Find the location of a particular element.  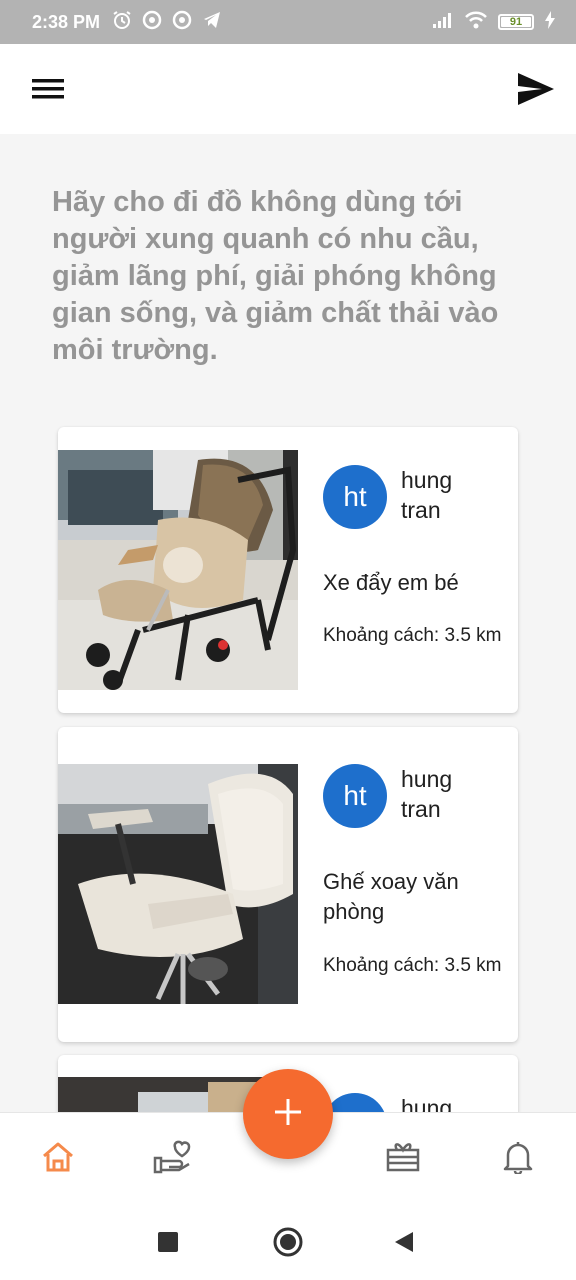

home-icon is located at coordinates (58, 1157).